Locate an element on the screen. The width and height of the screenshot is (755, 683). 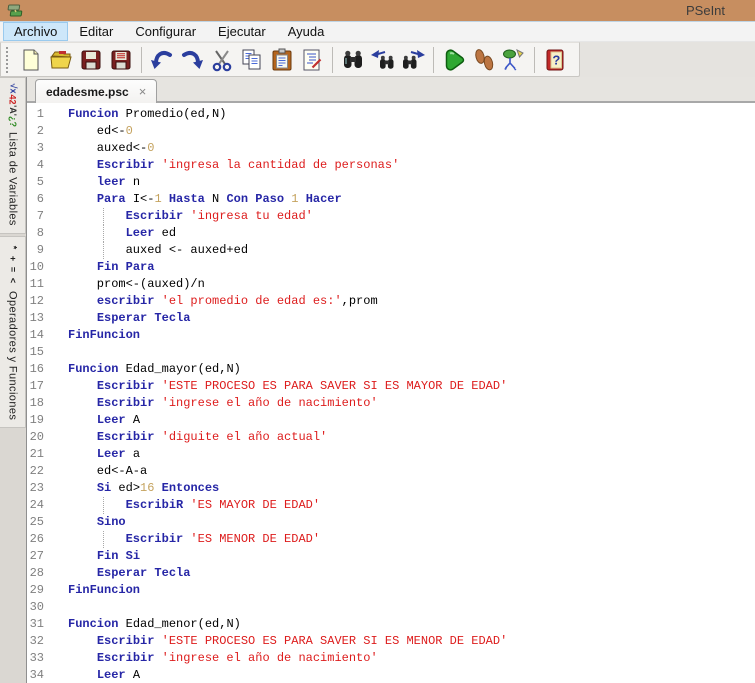
line-number: 14 is located at coordinates (36, 335).